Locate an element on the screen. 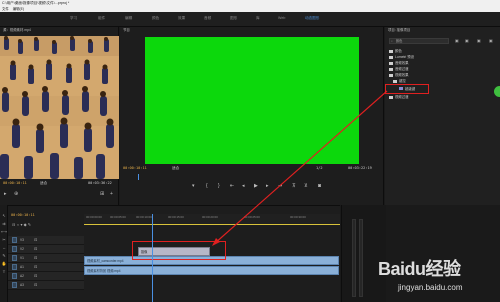 The width and height of the screenshot is (500, 302). watermark: Baidu经验 jingyan.baidu.com is located at coordinates (438, 277).